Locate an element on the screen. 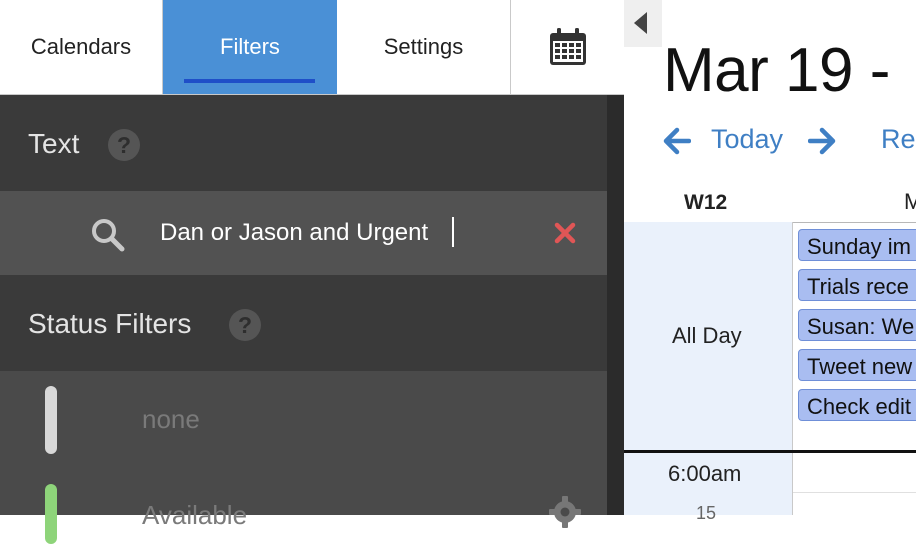 The height and width of the screenshot is (544, 916). day-column-label: M is located at coordinates (910, 202).